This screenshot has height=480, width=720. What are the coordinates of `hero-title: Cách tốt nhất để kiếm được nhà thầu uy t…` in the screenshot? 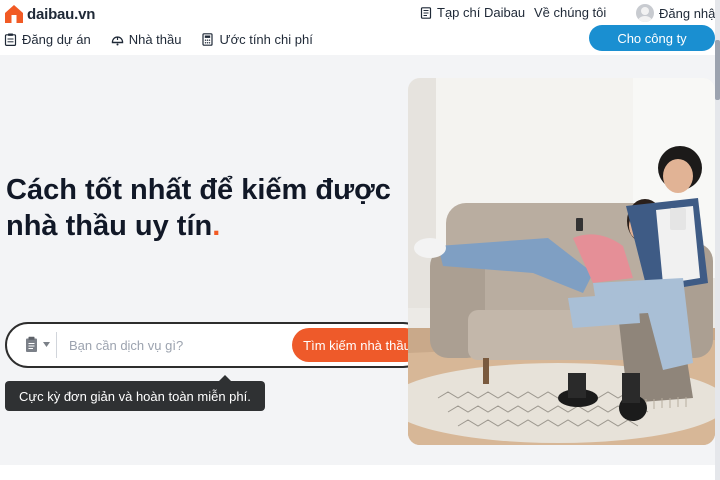 It's located at (211, 208).